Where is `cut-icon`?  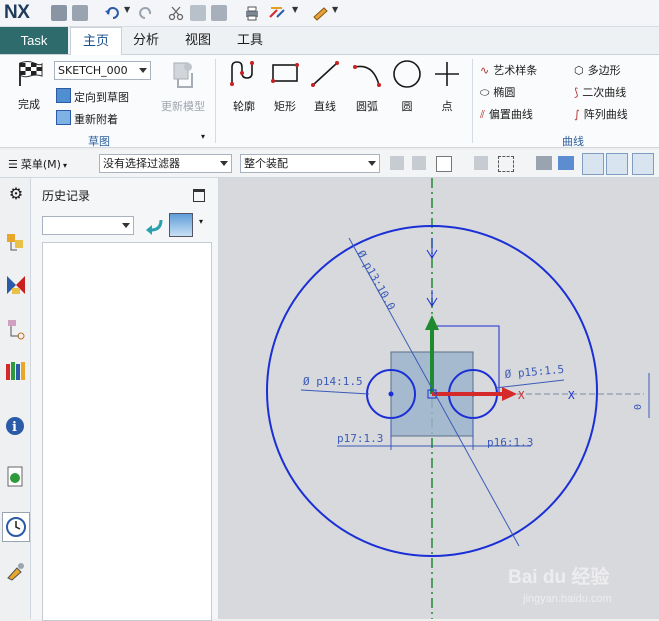
cut-icon is located at coordinates (176, 13).